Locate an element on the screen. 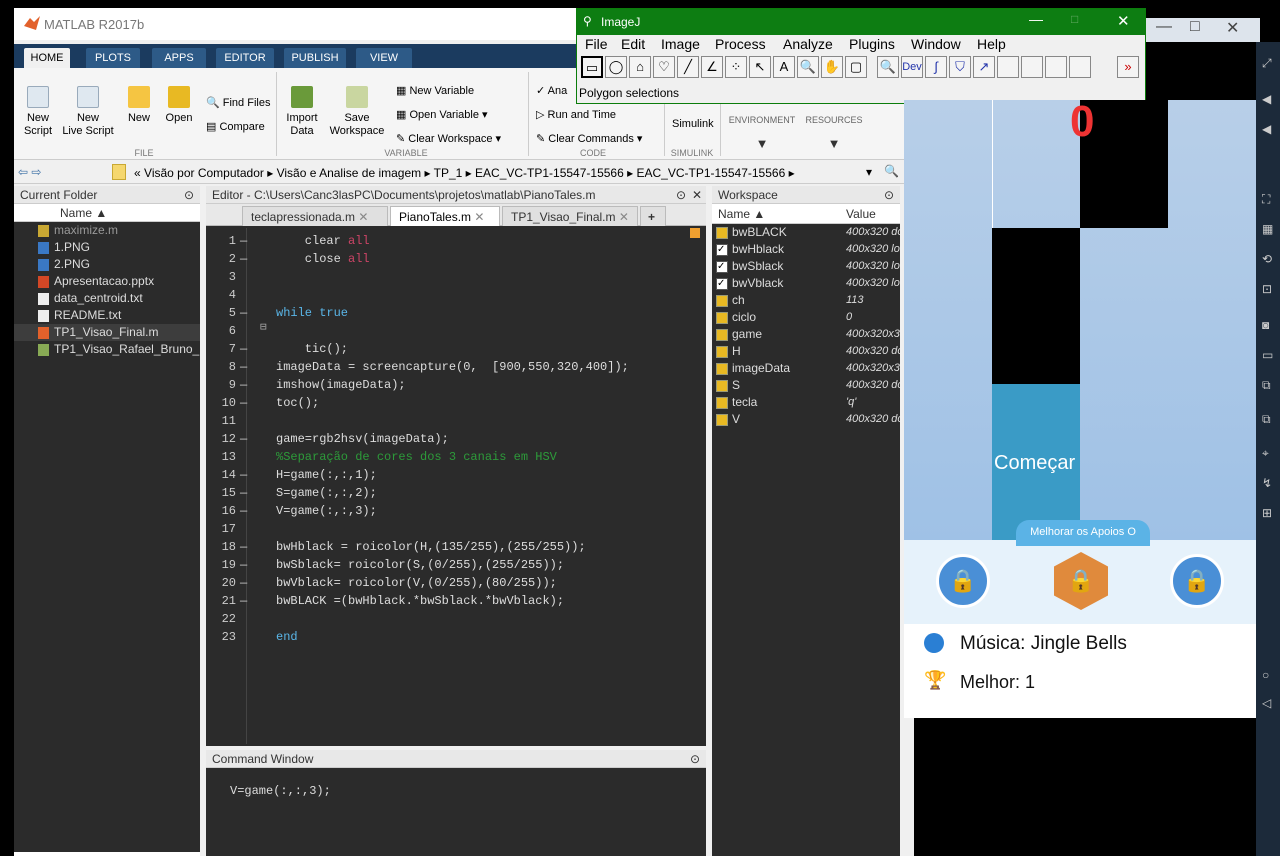  freehand-tool-icon: ♡ is located at coordinates (664, 67).